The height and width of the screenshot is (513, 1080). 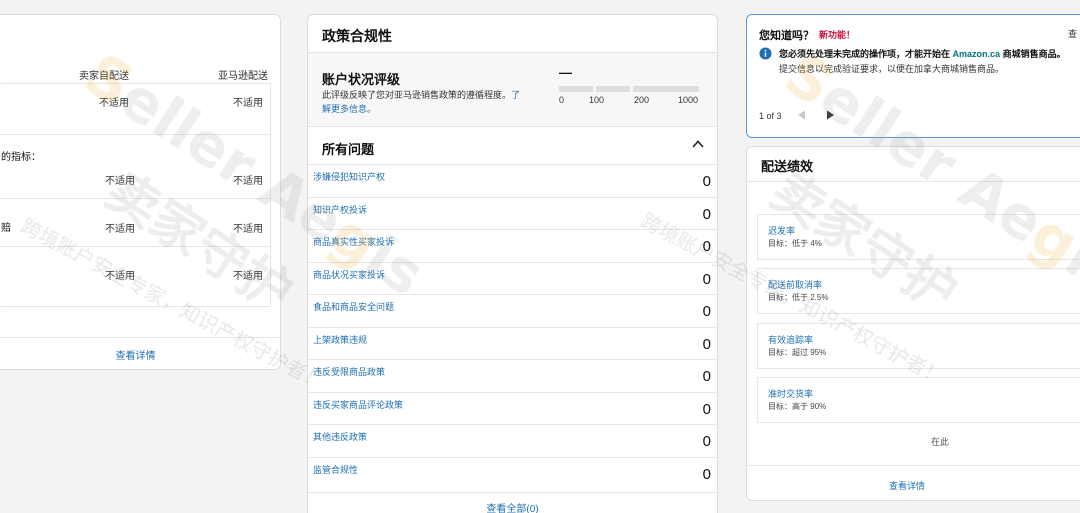 I want to click on issue-row: 知识产权投诉 0, so click(x=512, y=213).